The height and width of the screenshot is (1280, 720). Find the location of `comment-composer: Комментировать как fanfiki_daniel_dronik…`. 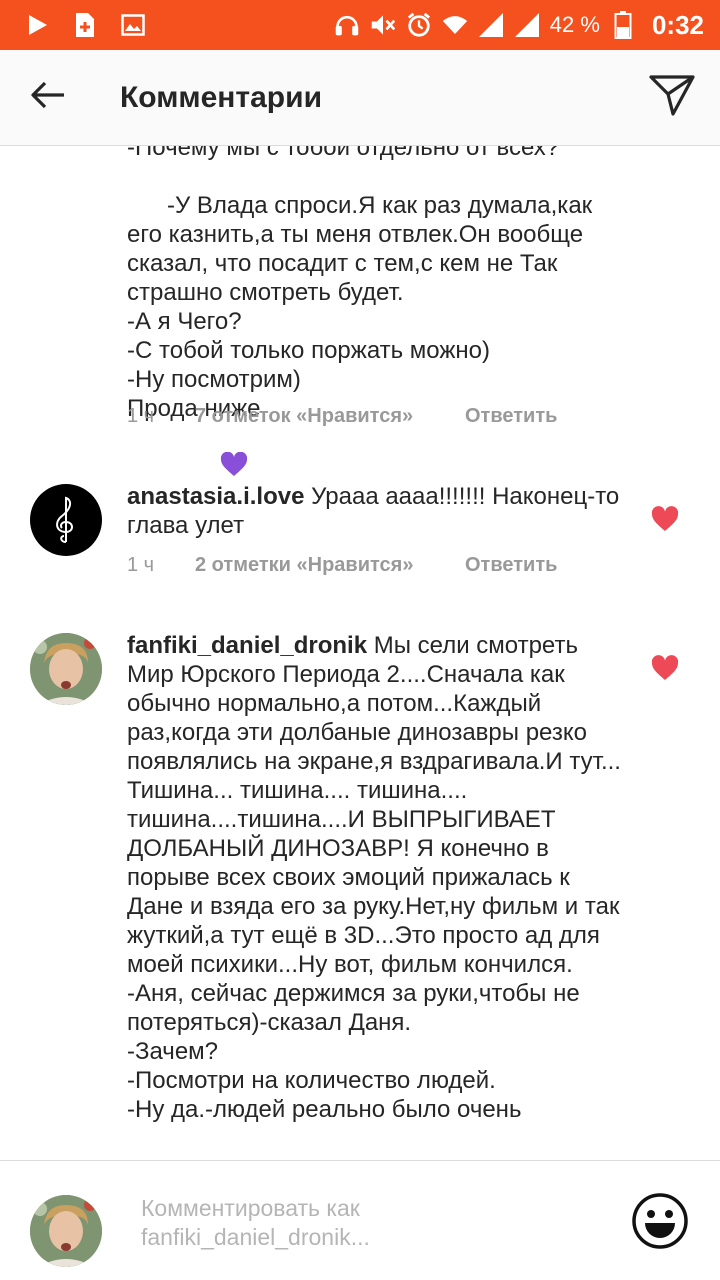

comment-composer: Комментировать как fanfiki_daniel_dronik… is located at coordinates (360, 1220).